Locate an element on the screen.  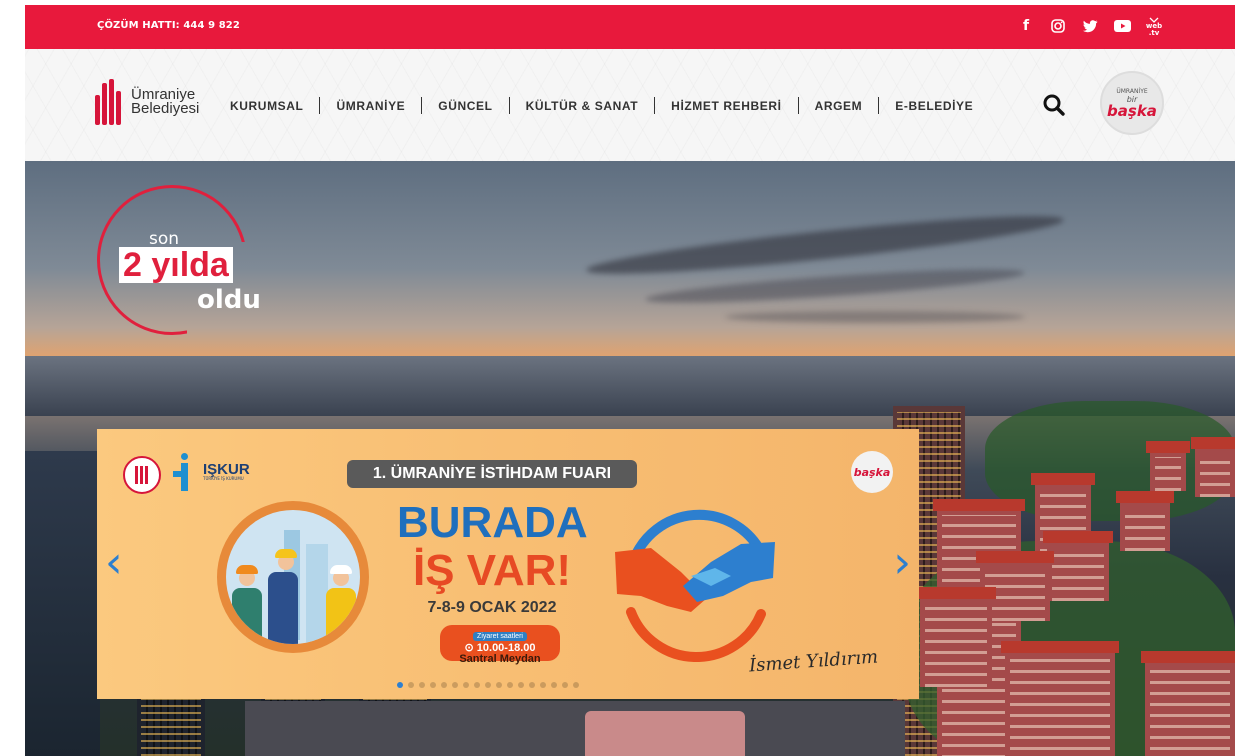
fair-dates: 7-8-9 OCAK 2022 is located at coordinates (492, 607).